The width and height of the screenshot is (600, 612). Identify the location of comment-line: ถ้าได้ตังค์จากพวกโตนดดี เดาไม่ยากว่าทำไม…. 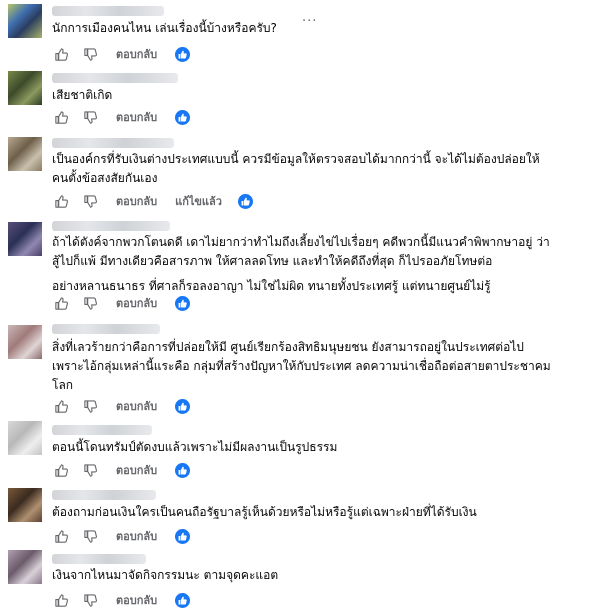
(301, 242).